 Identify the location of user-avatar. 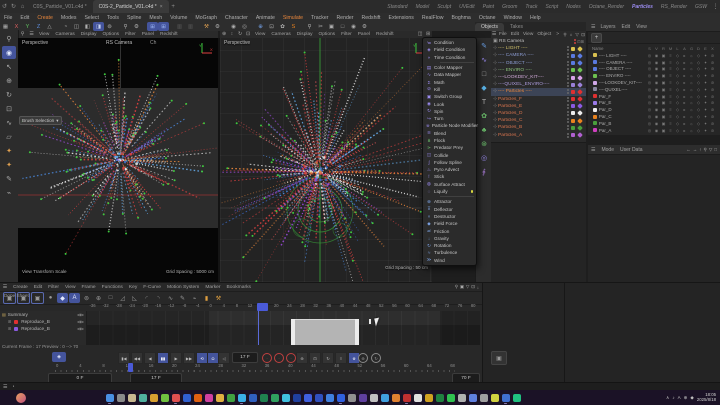
(21, 397).